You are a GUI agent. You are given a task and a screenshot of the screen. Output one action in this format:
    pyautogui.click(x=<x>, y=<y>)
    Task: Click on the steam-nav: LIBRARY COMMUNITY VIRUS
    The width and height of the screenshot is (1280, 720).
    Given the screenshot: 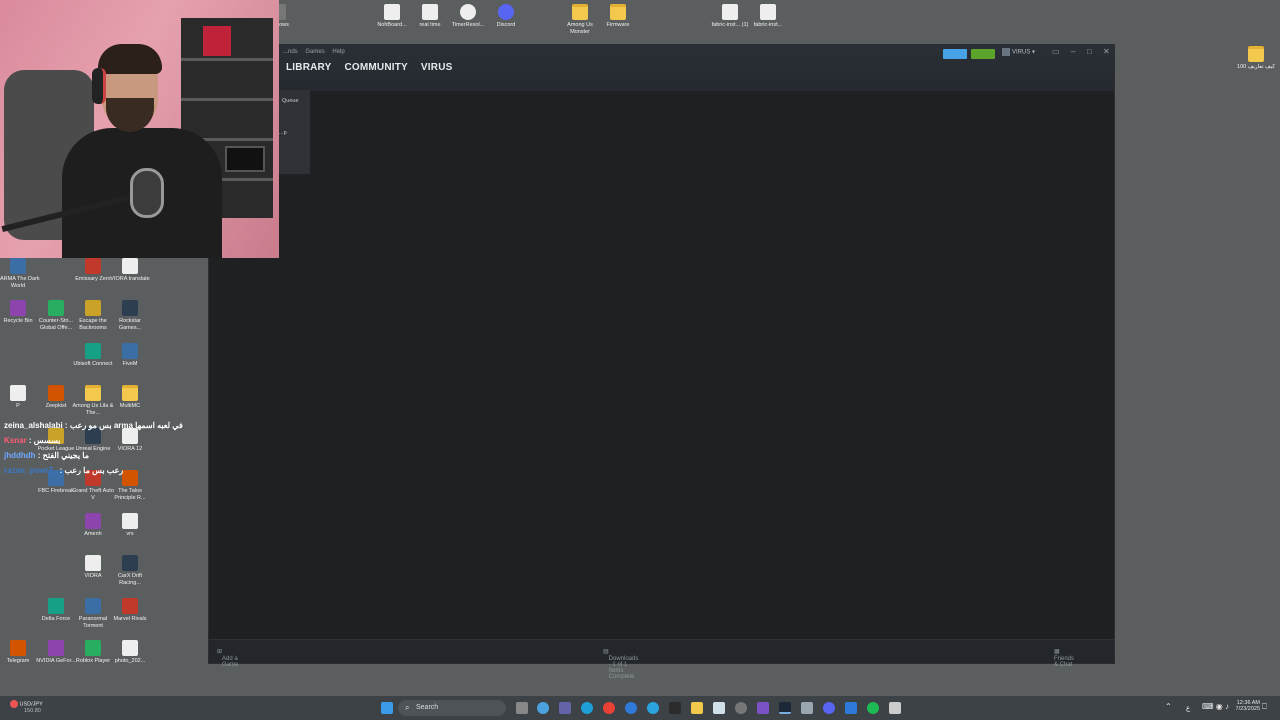 What is the action you would take?
    pyautogui.click(x=374, y=67)
    